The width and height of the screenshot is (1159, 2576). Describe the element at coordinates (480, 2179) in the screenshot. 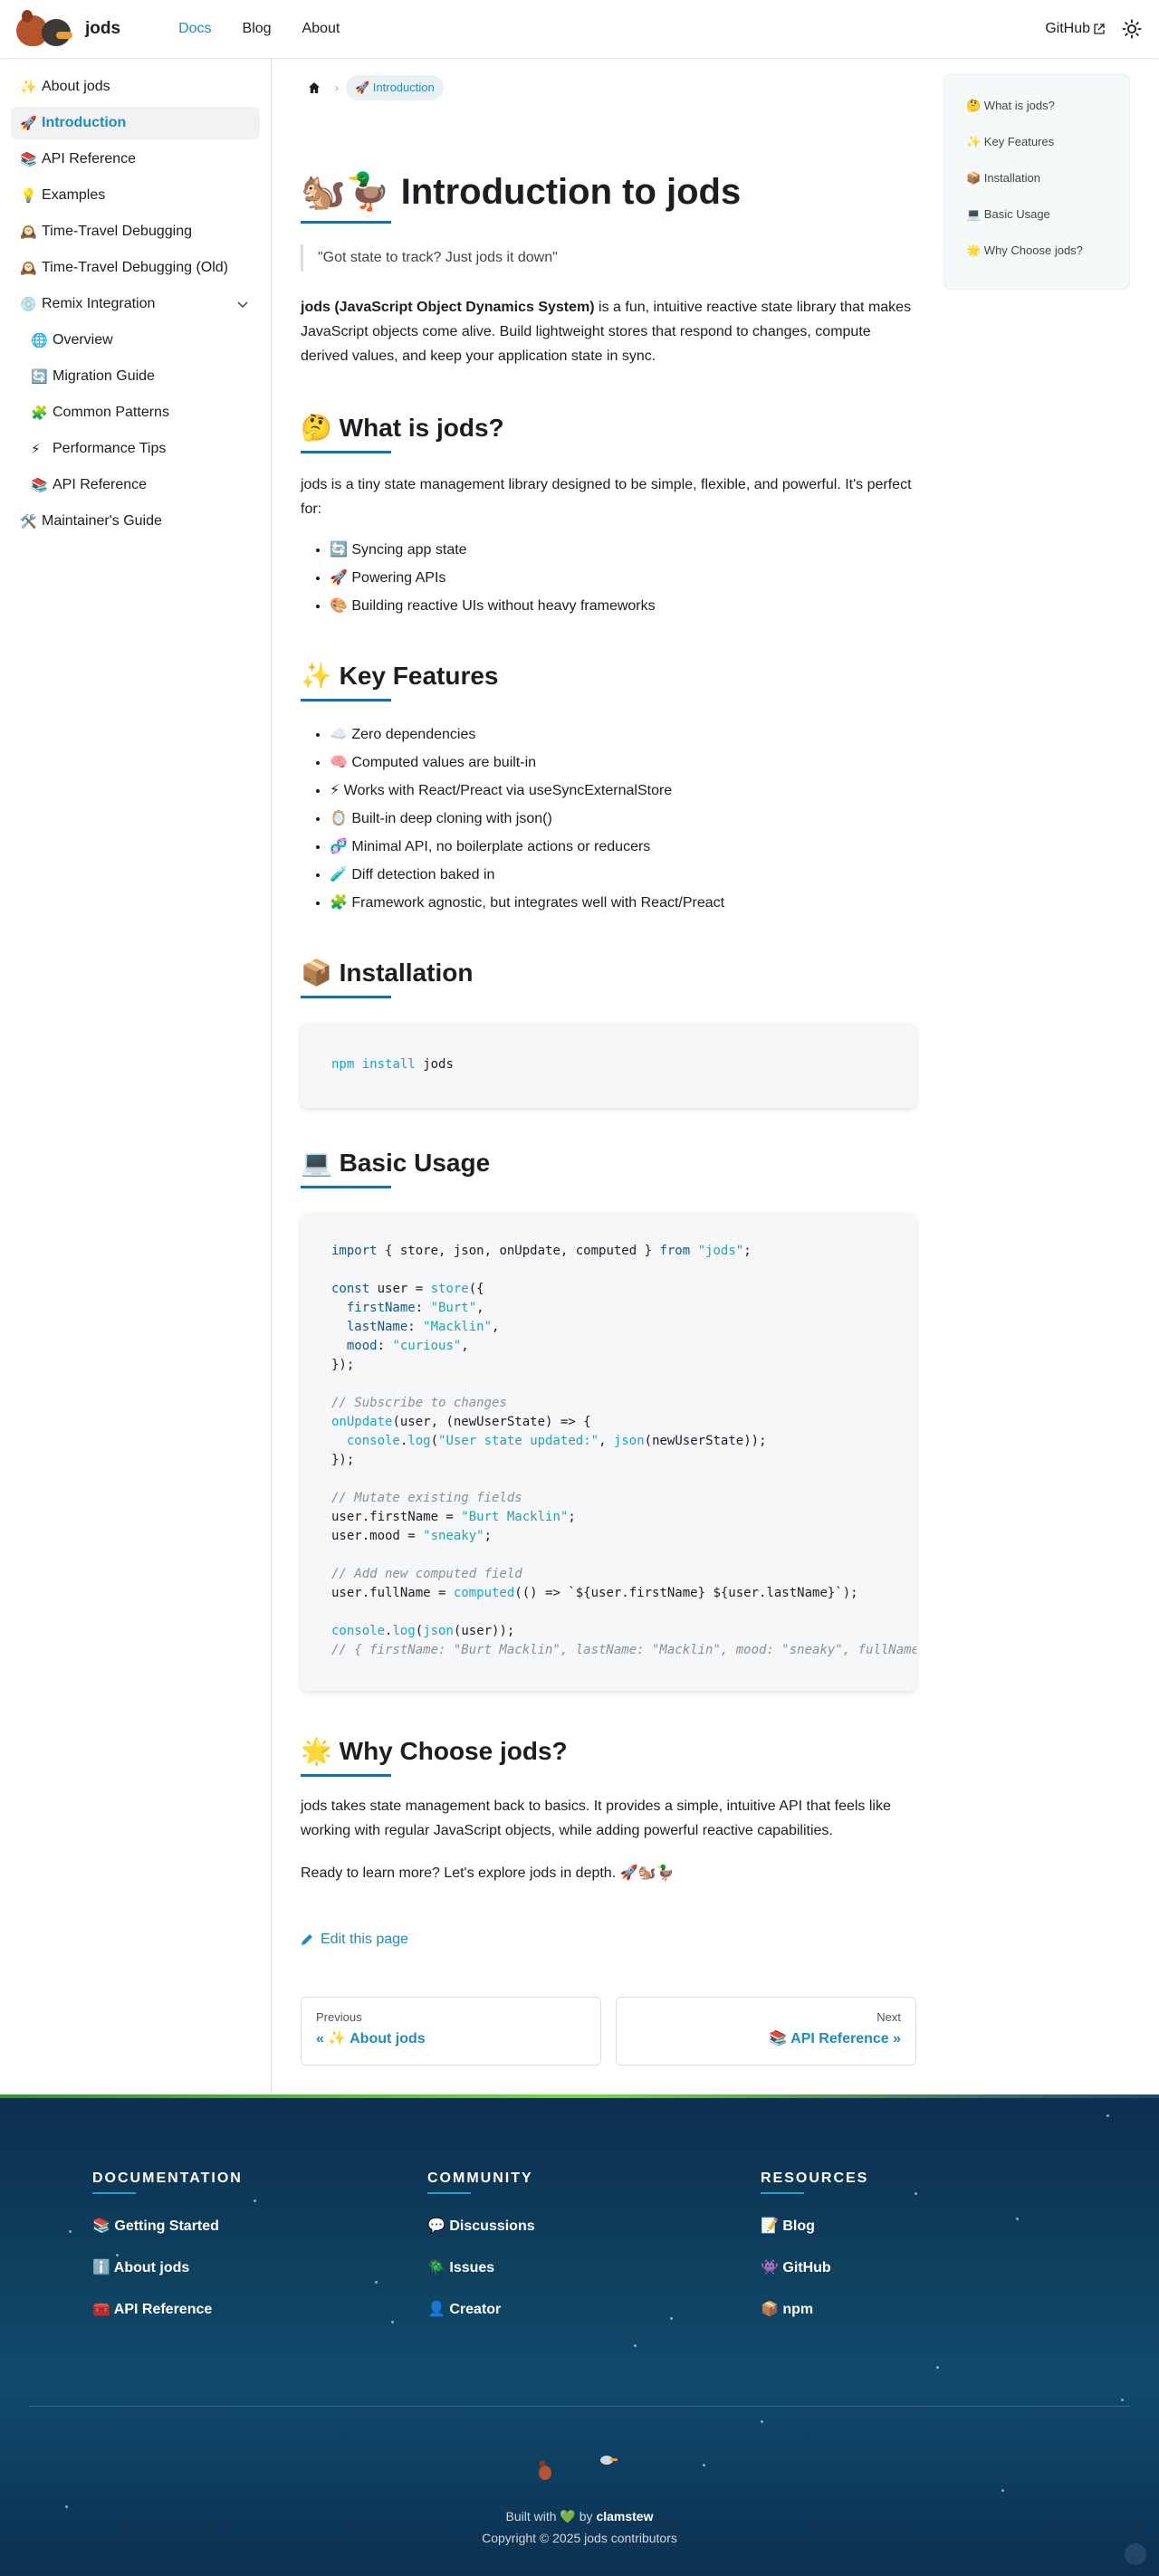

I see `footer-heading: COMMUNITY` at that location.